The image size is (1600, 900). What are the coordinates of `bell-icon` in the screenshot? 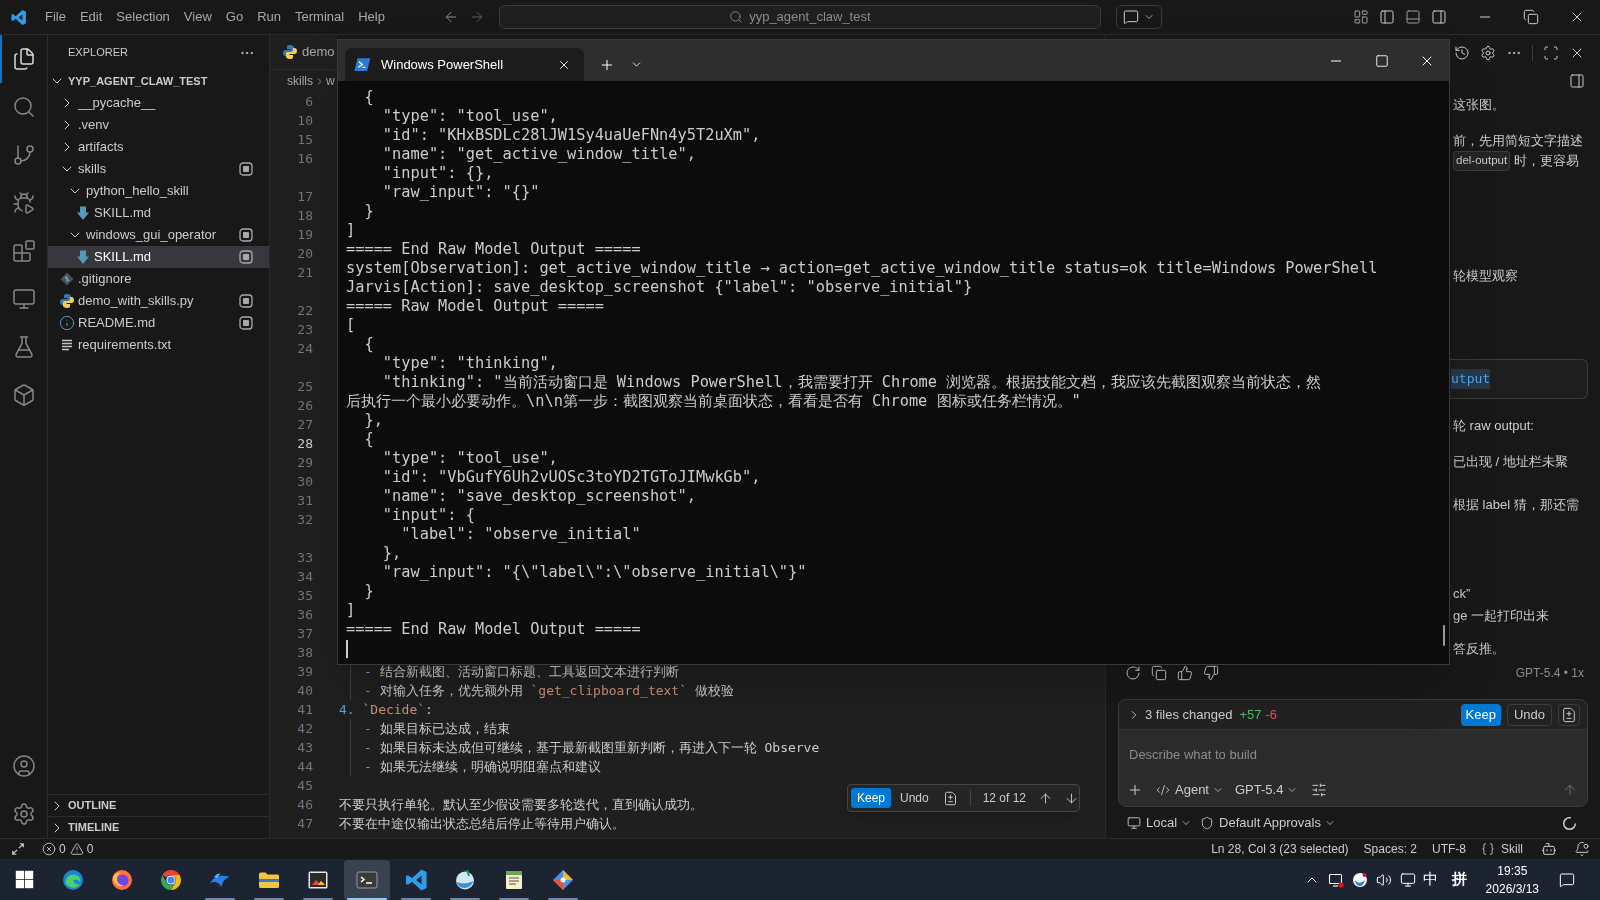 It's located at (1582, 849).